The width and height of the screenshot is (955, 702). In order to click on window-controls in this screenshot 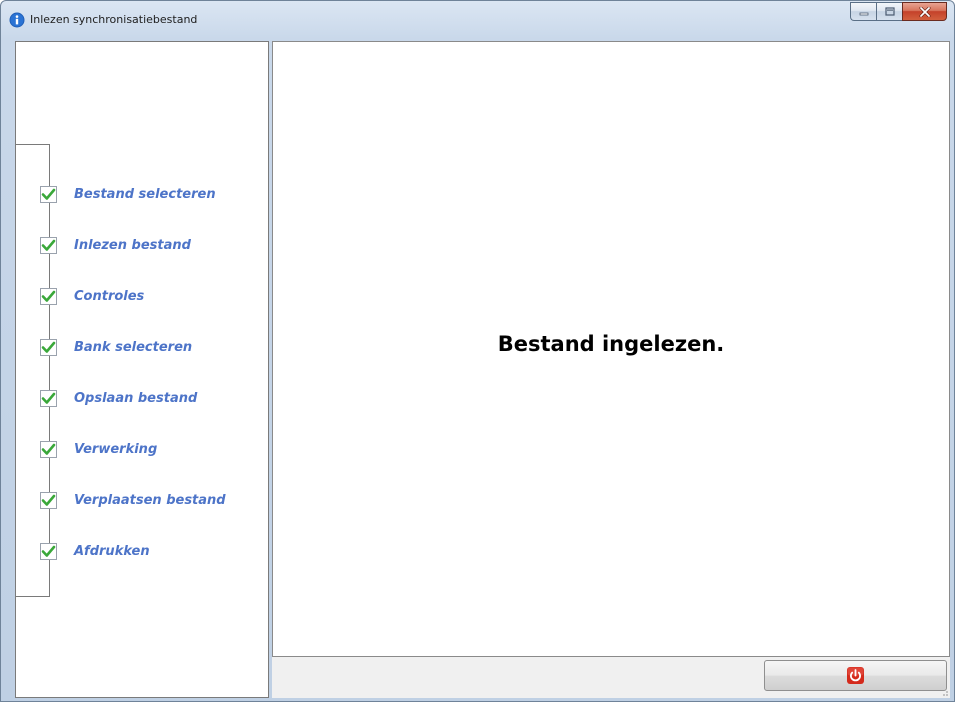, I will do `click(898, 12)`.